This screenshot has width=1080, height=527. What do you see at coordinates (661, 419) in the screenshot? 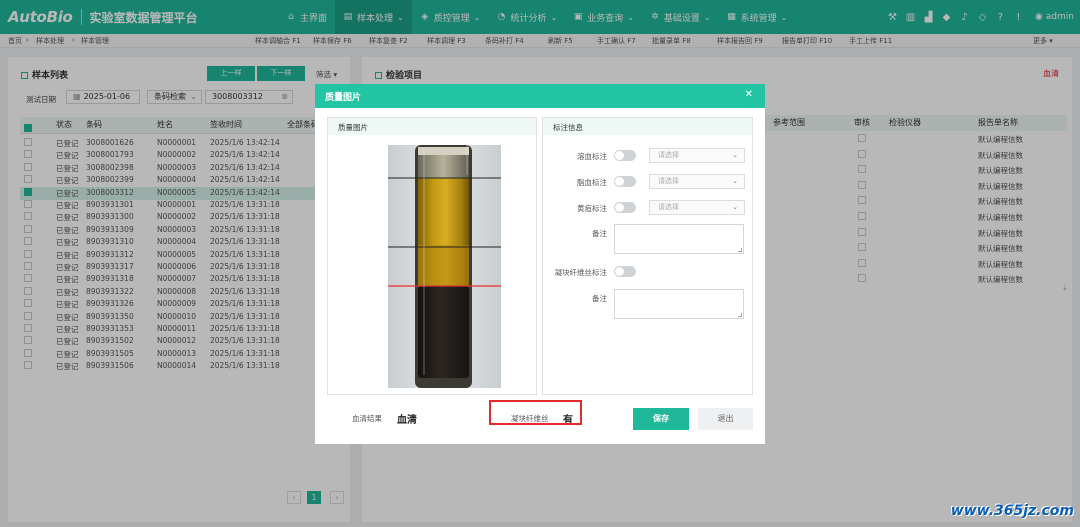
I see `save-button: 保存` at bounding box center [661, 419].